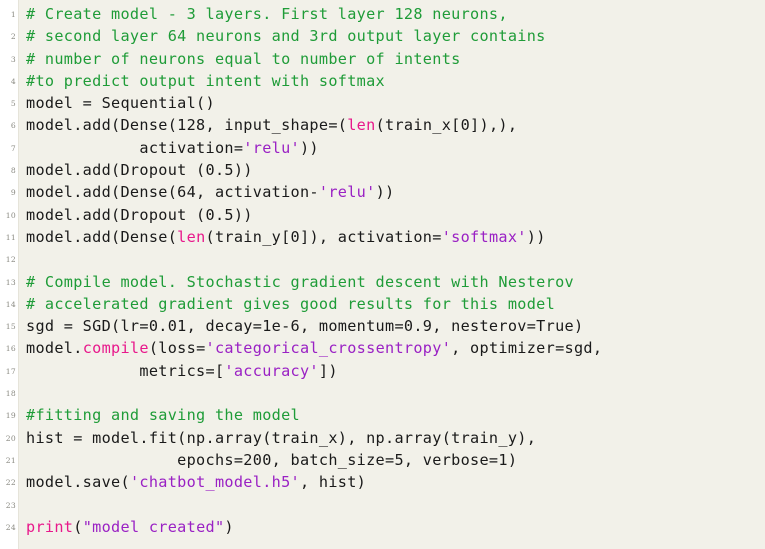 The height and width of the screenshot is (549, 765). I want to click on code-line: 5 model = Sequential(), so click(382, 103).